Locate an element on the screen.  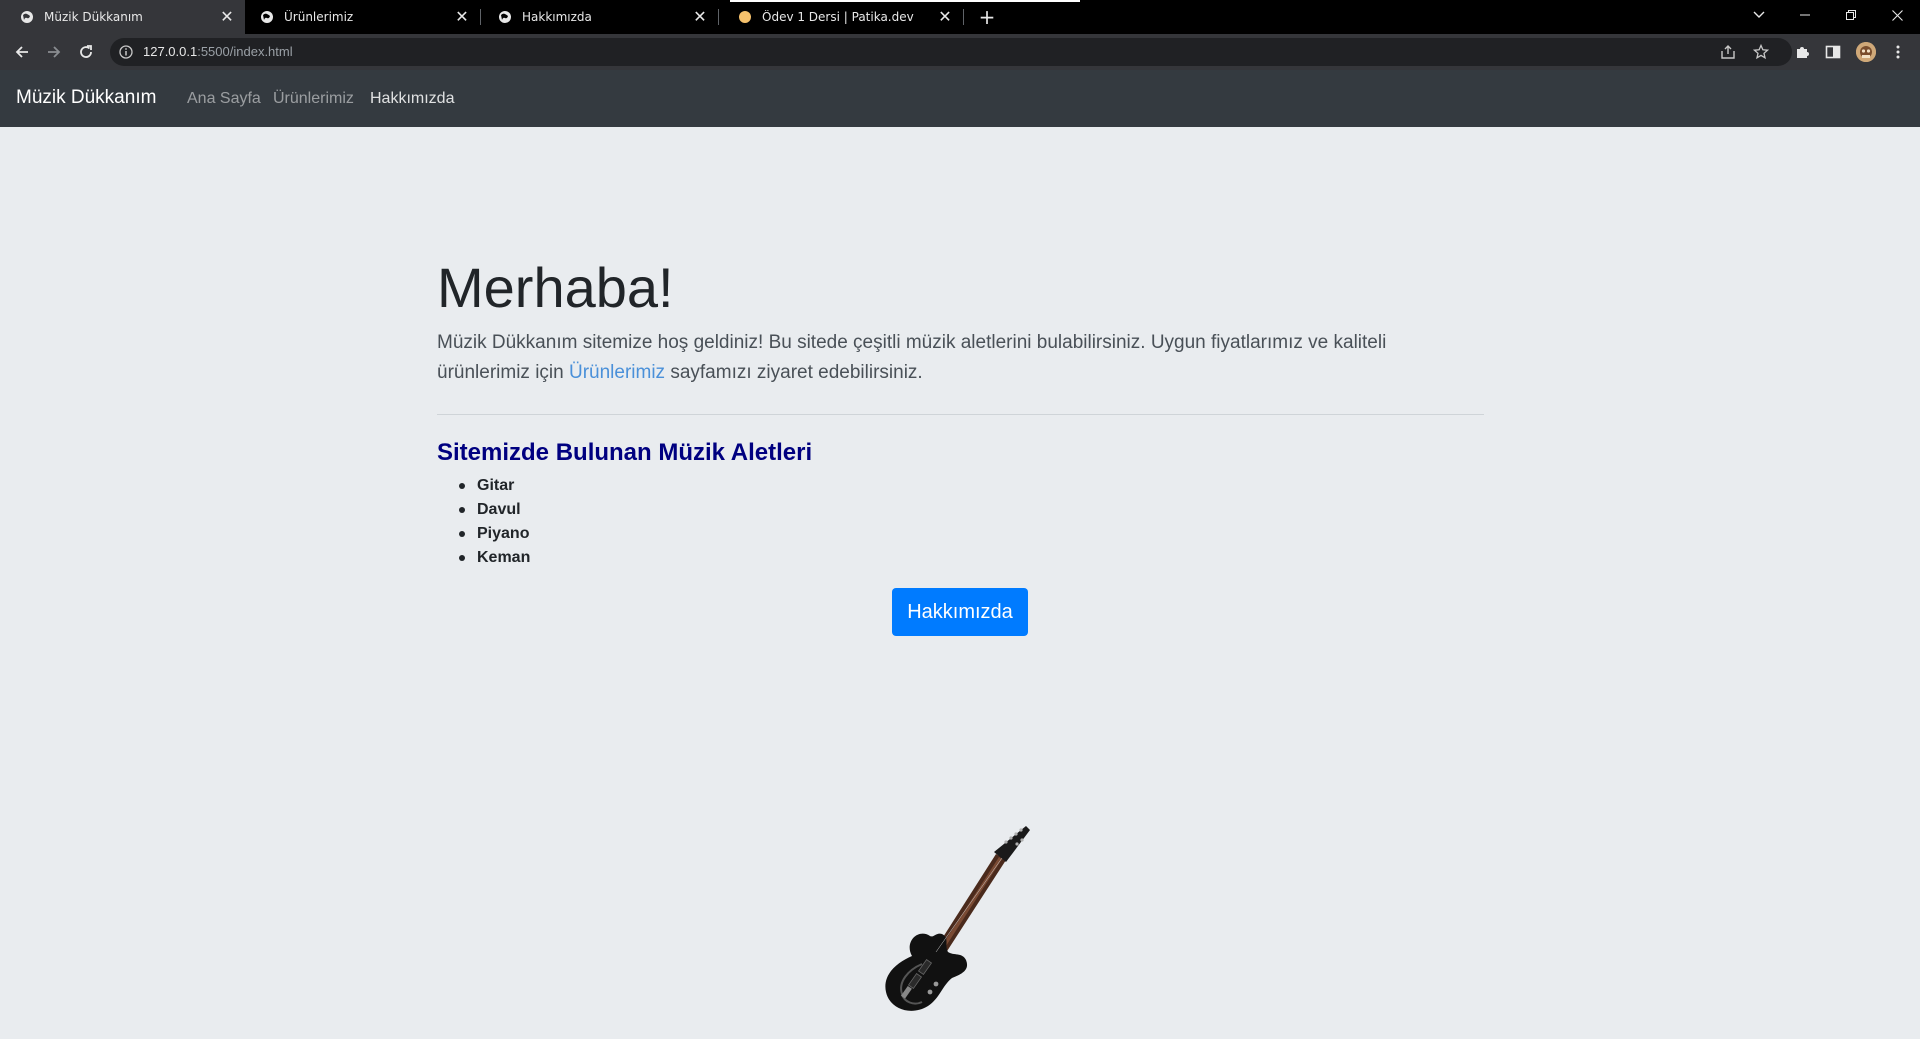
arrow-right-icon is located at coordinates (54, 52).